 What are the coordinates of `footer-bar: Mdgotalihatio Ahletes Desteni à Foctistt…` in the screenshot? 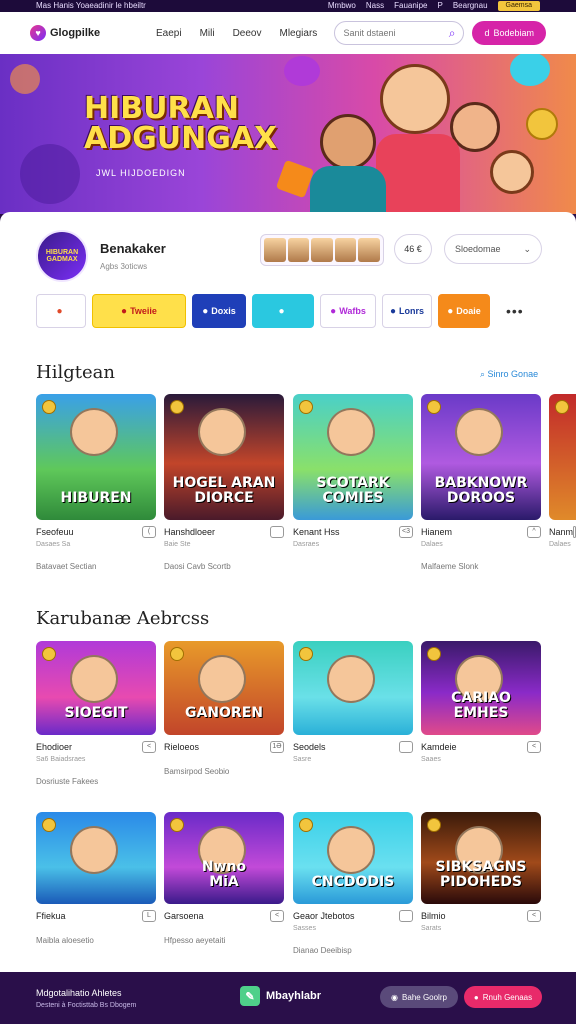 It's located at (288, 998).